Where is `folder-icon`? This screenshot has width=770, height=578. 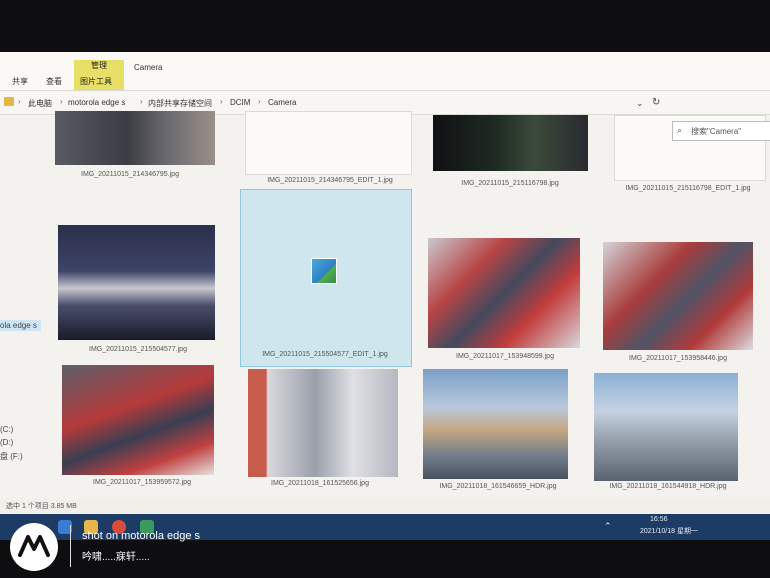 folder-icon is located at coordinates (9, 101).